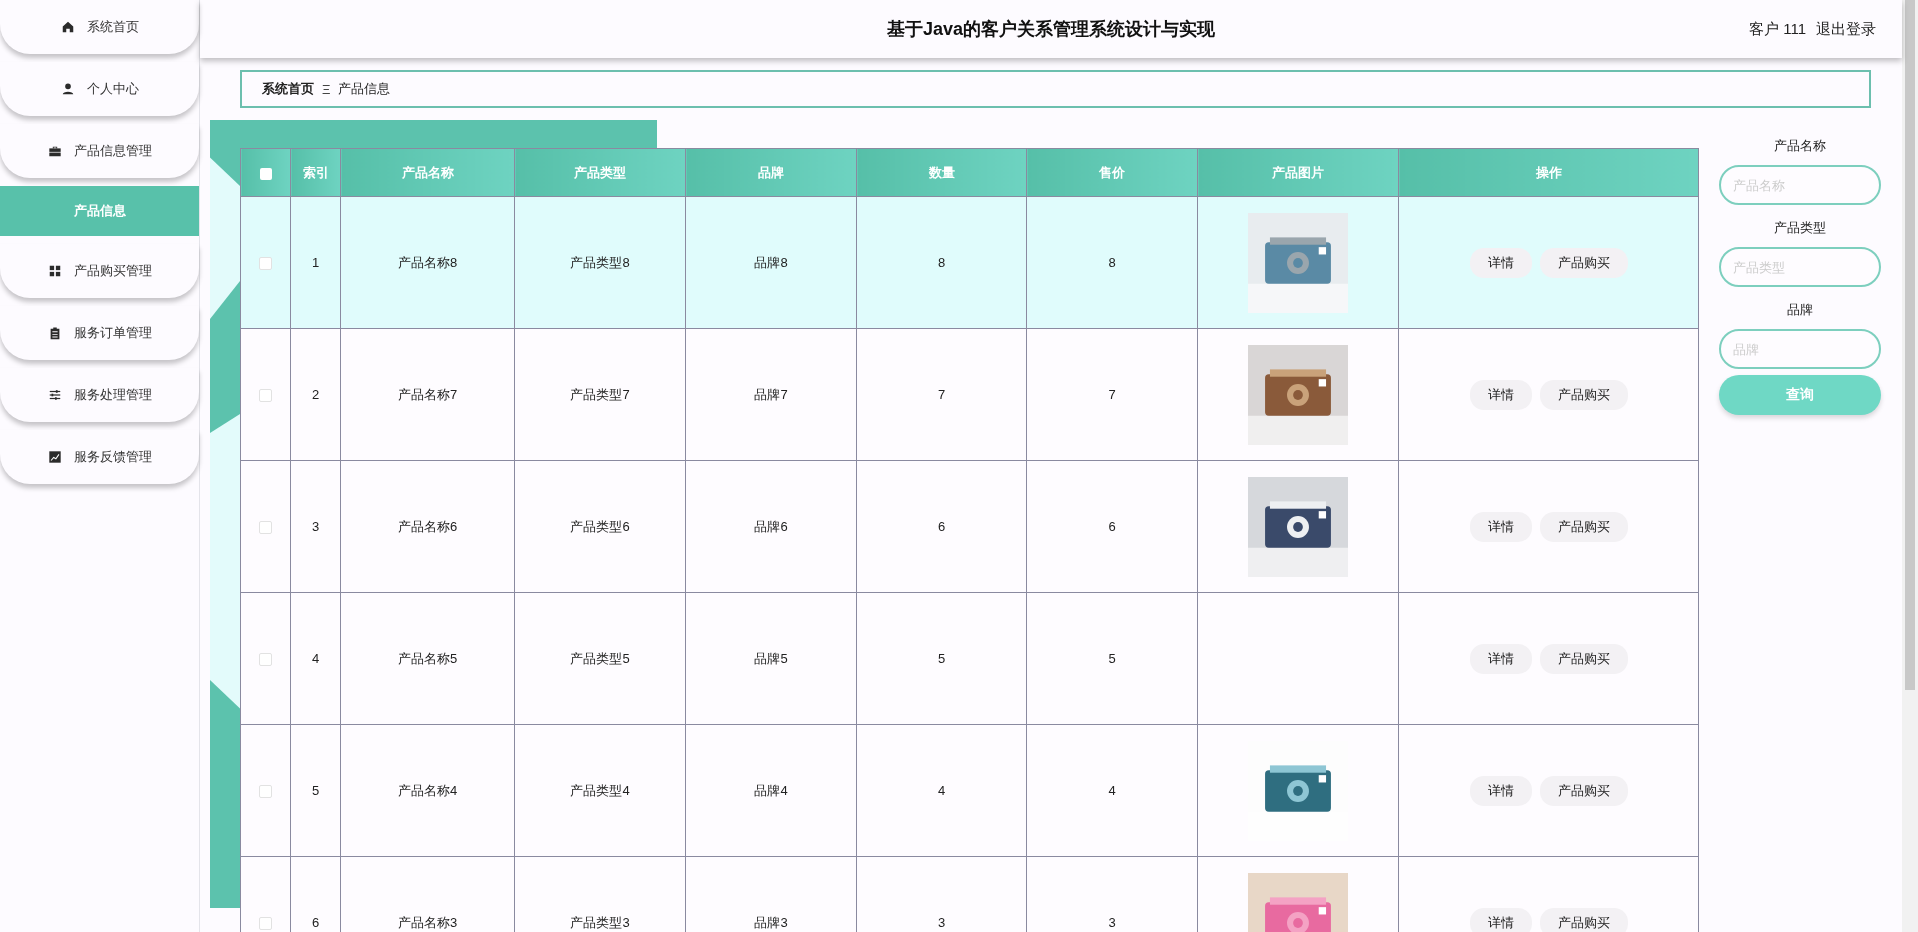 Image resolution: width=1918 pixels, height=932 pixels. Describe the element at coordinates (54, 395) in the screenshot. I see `sliders-icon` at that location.